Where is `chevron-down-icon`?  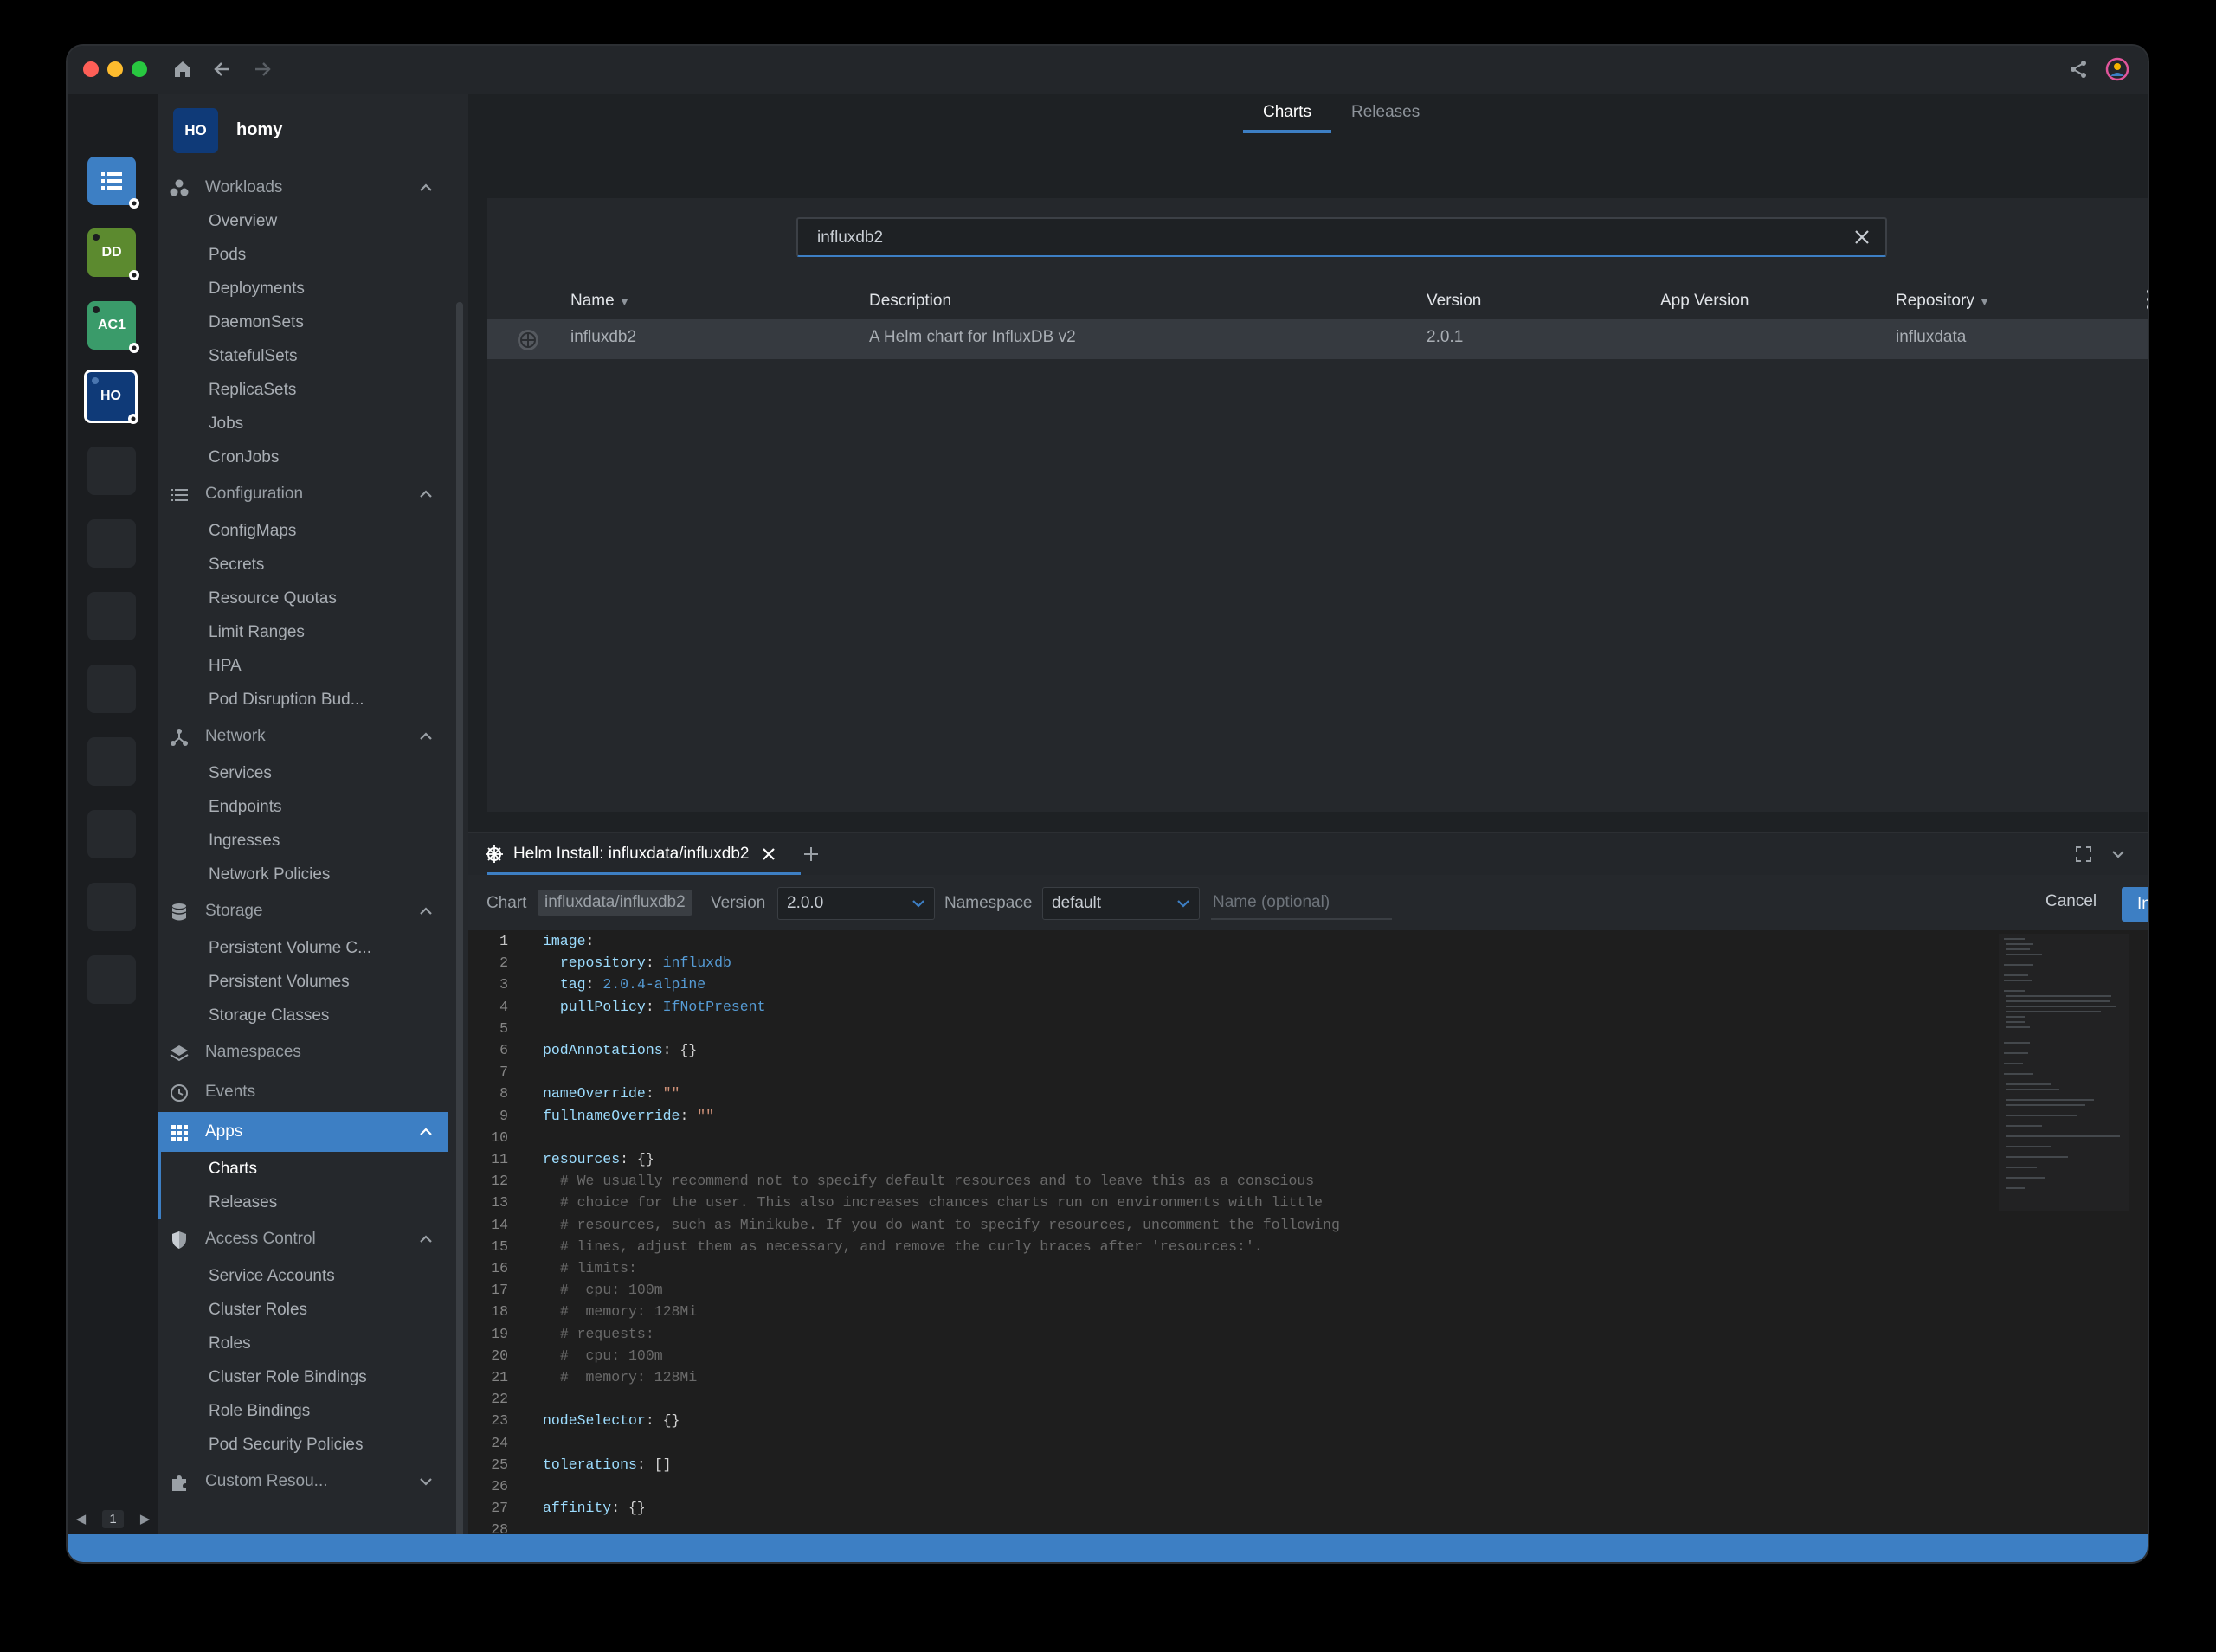
chevron-down-icon is located at coordinates (2118, 854).